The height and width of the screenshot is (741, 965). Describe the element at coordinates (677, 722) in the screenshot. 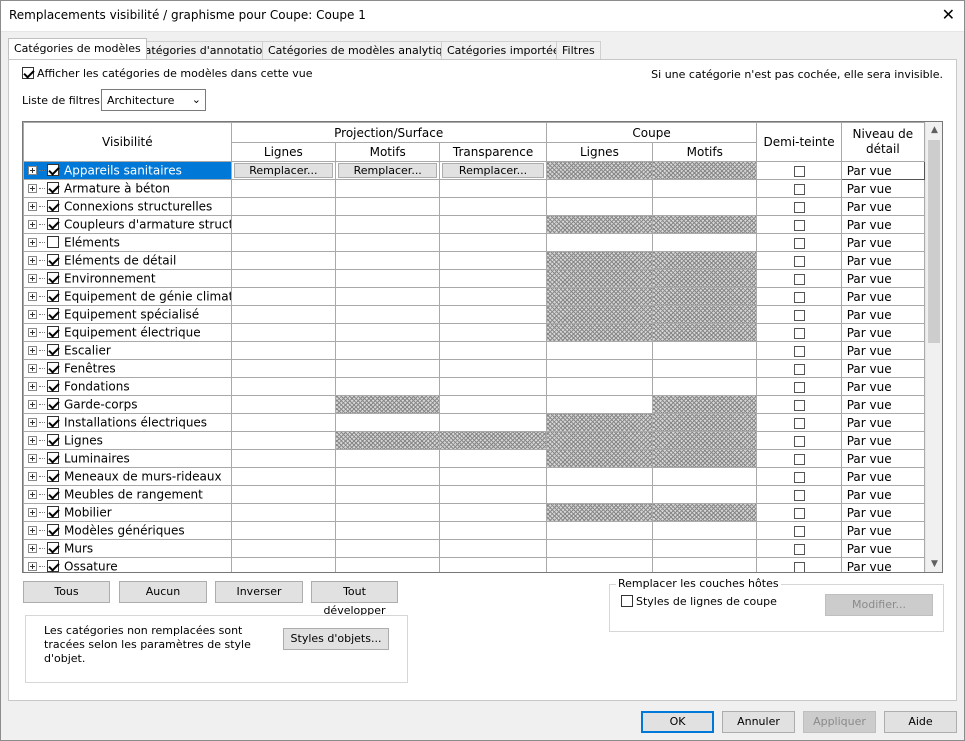

I see `ok-button: OK` at that location.